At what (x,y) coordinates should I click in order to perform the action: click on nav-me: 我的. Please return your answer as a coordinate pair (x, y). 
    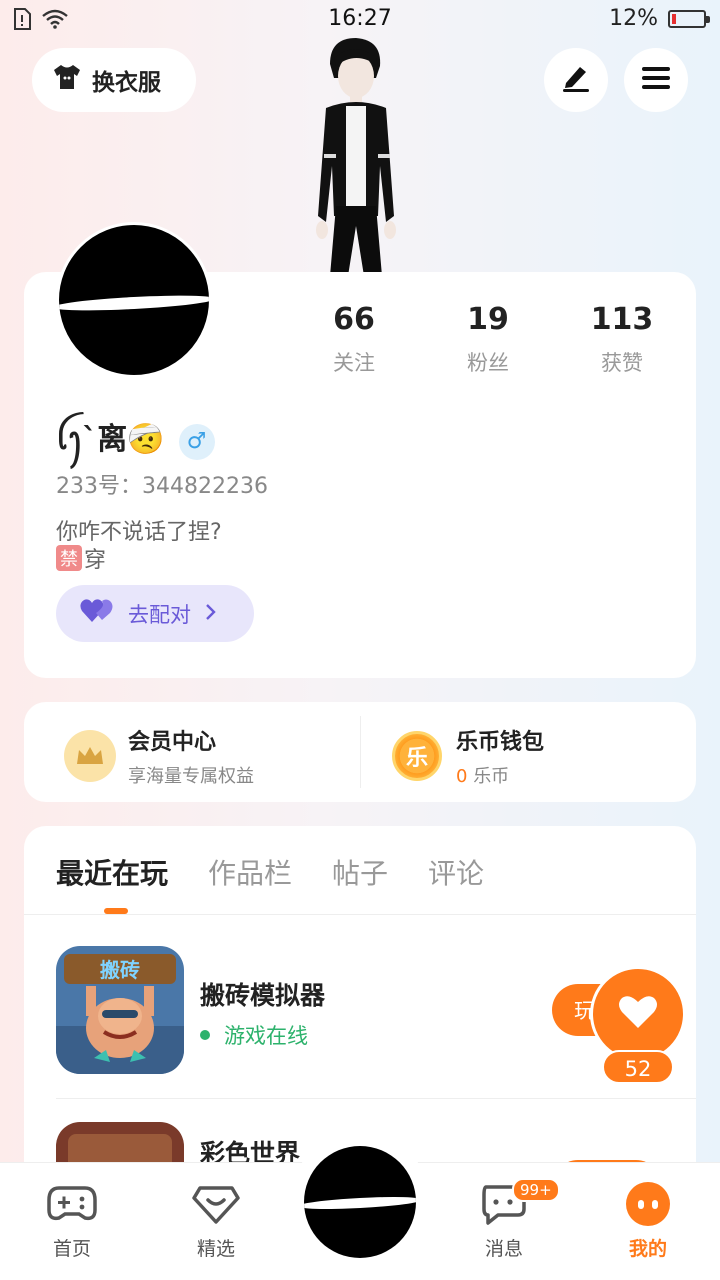
    Looking at the image, I should click on (648, 1220).